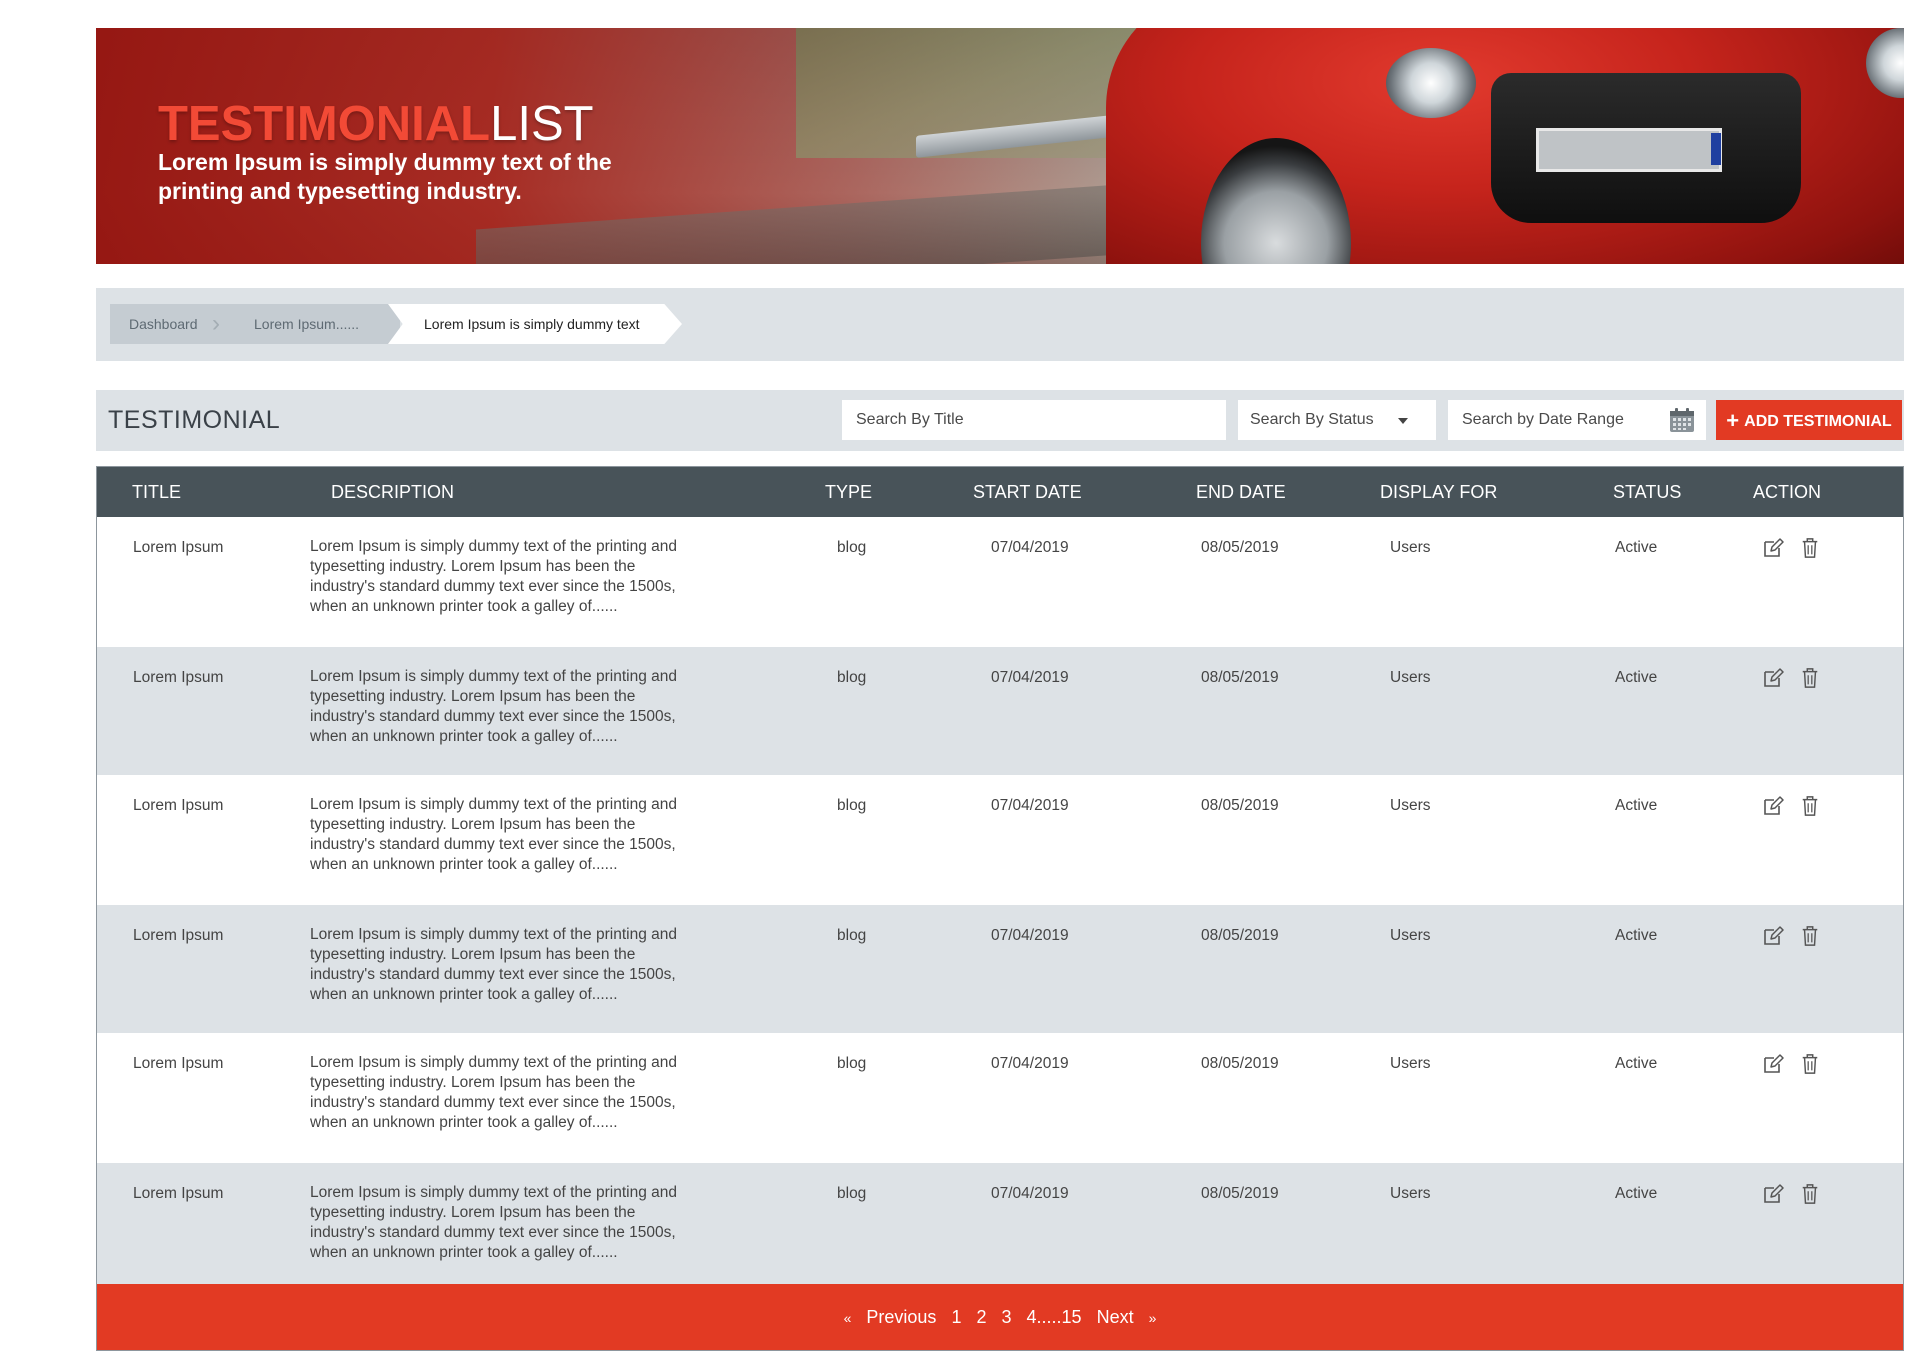 Image resolution: width=1920 pixels, height=1361 pixels. What do you see at coordinates (1007, 1317) in the screenshot?
I see `pagination-page-3: 3` at bounding box center [1007, 1317].